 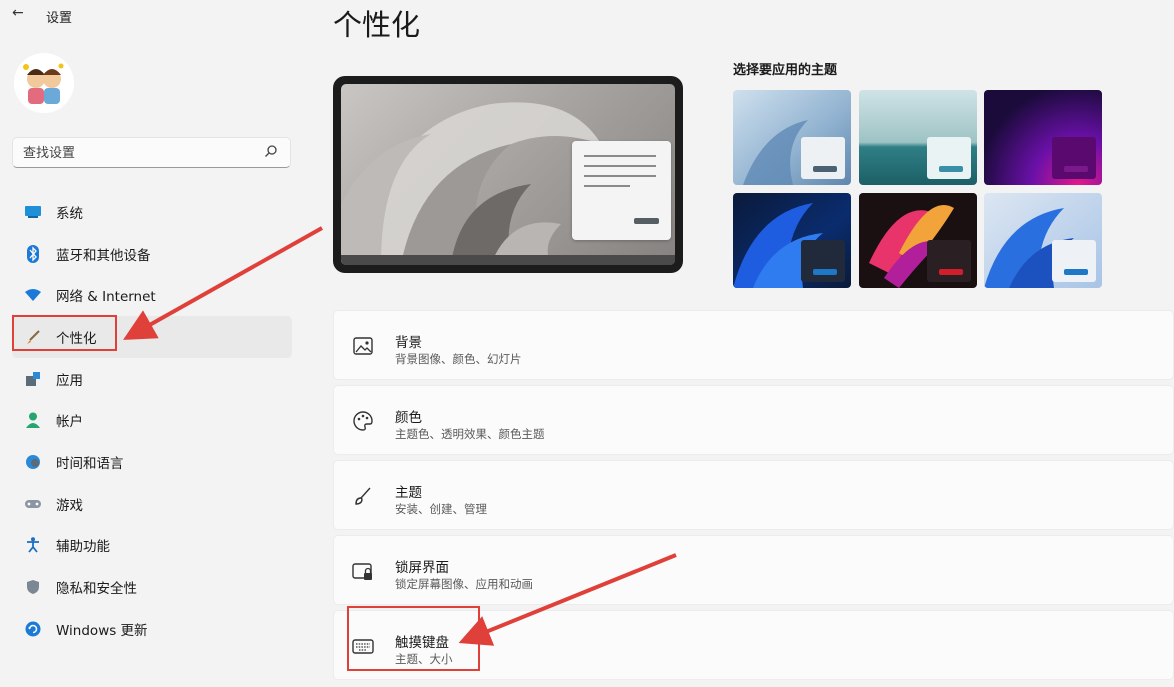 I want to click on palette-icon, so click(x=363, y=421).